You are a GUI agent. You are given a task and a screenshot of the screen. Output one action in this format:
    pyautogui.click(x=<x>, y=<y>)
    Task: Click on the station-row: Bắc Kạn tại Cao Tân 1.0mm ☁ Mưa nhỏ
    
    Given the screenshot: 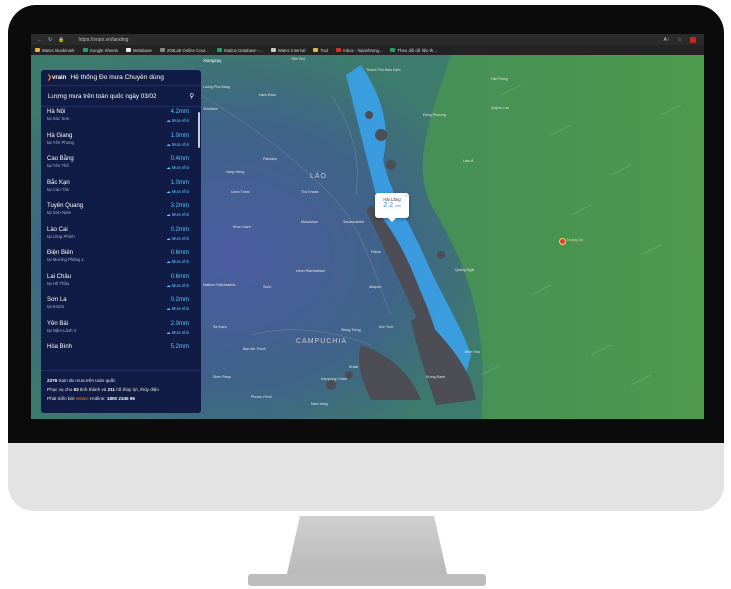 What is the action you would take?
    pyautogui.click(x=119, y=189)
    